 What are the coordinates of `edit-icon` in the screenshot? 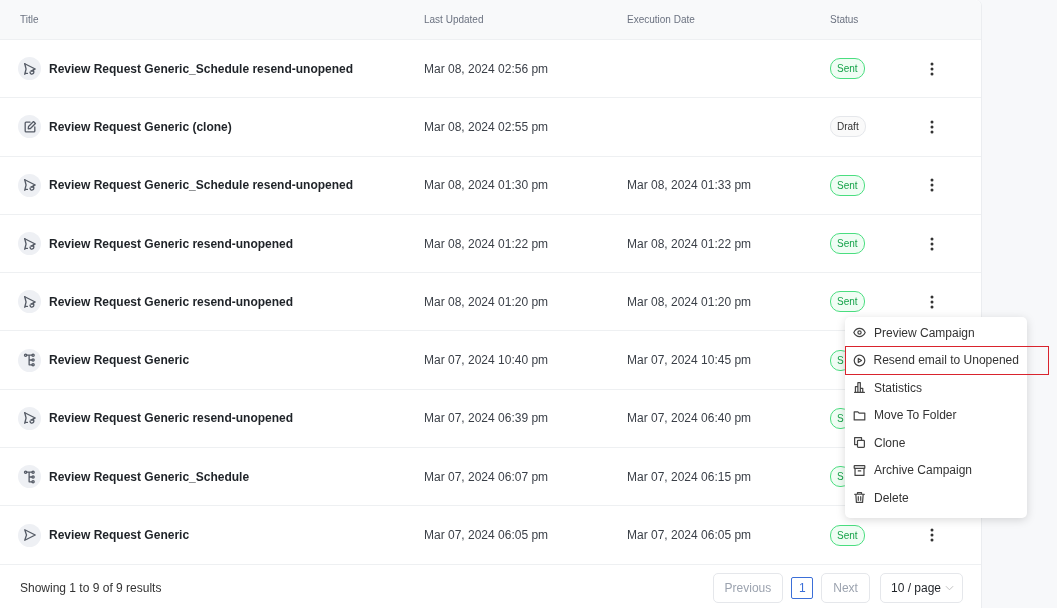 It's located at (29, 127).